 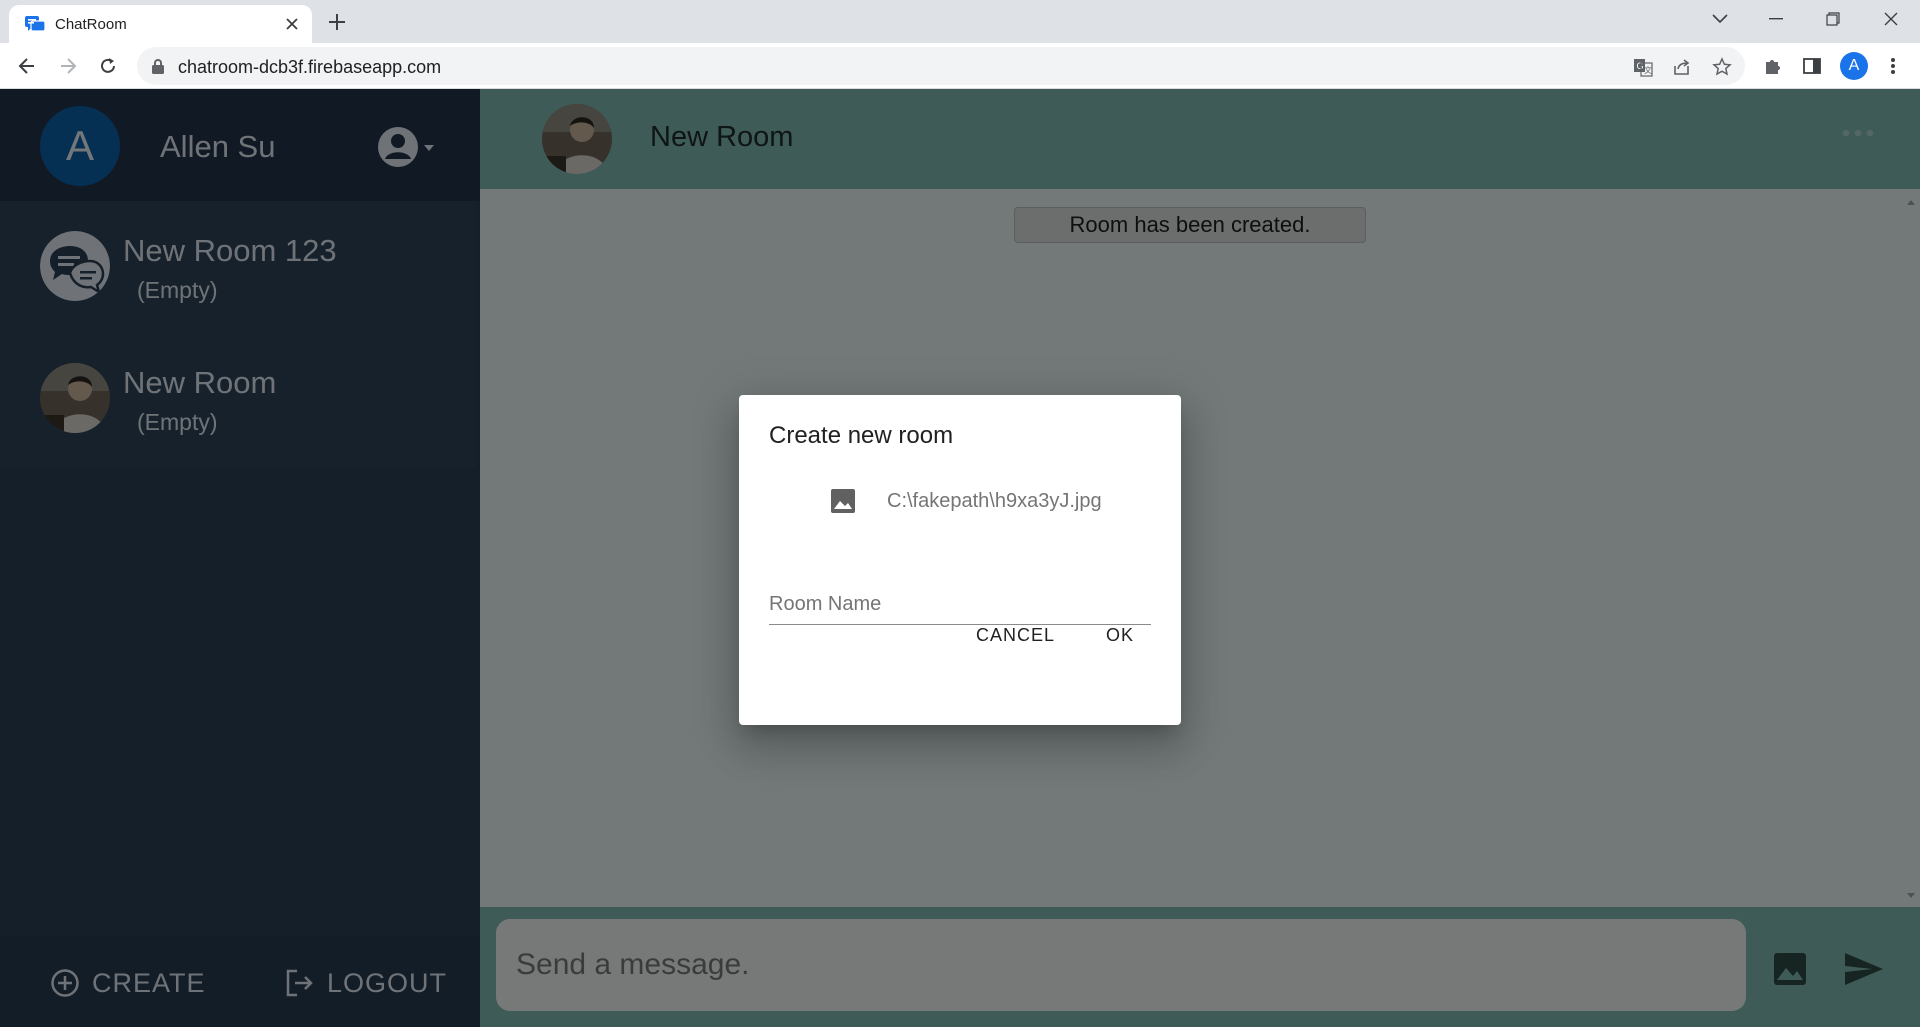 What do you see at coordinates (35, 24) in the screenshot?
I see `chat-favicon-icon` at bounding box center [35, 24].